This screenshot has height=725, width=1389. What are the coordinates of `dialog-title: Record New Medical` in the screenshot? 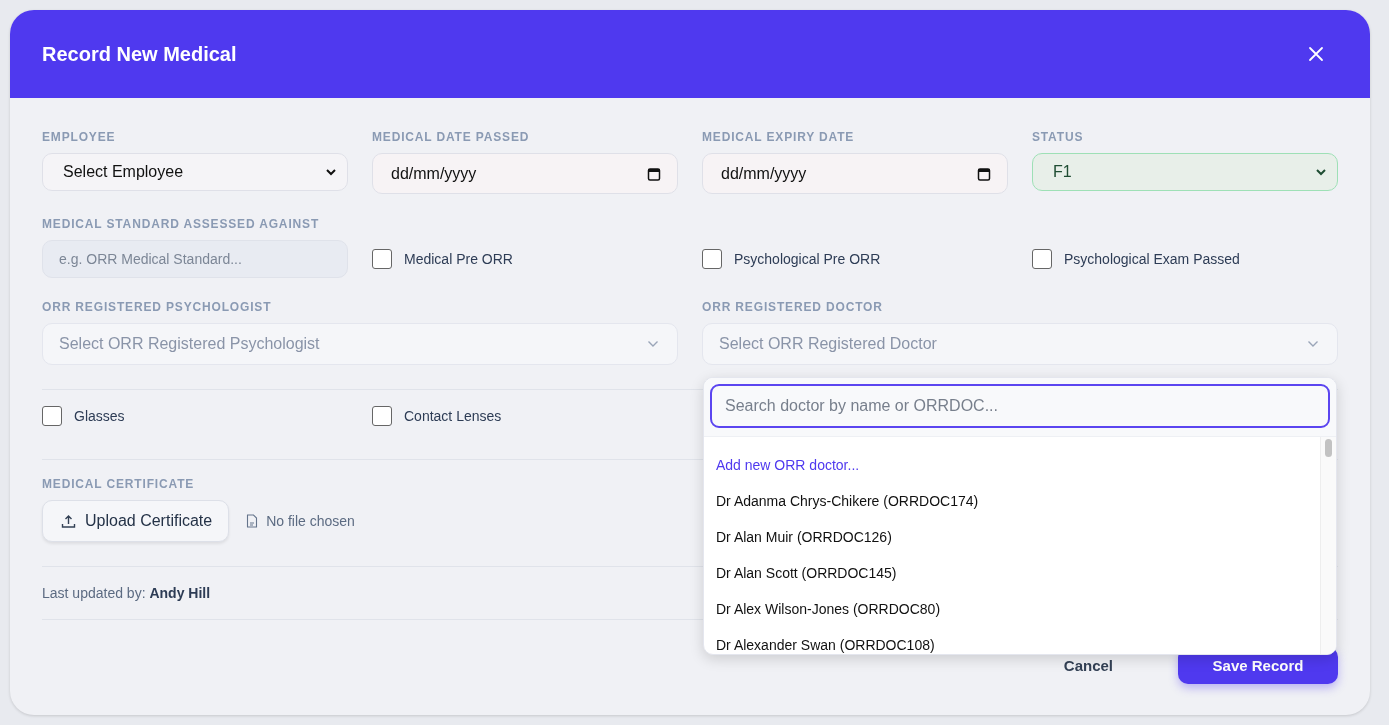 It's located at (139, 54).